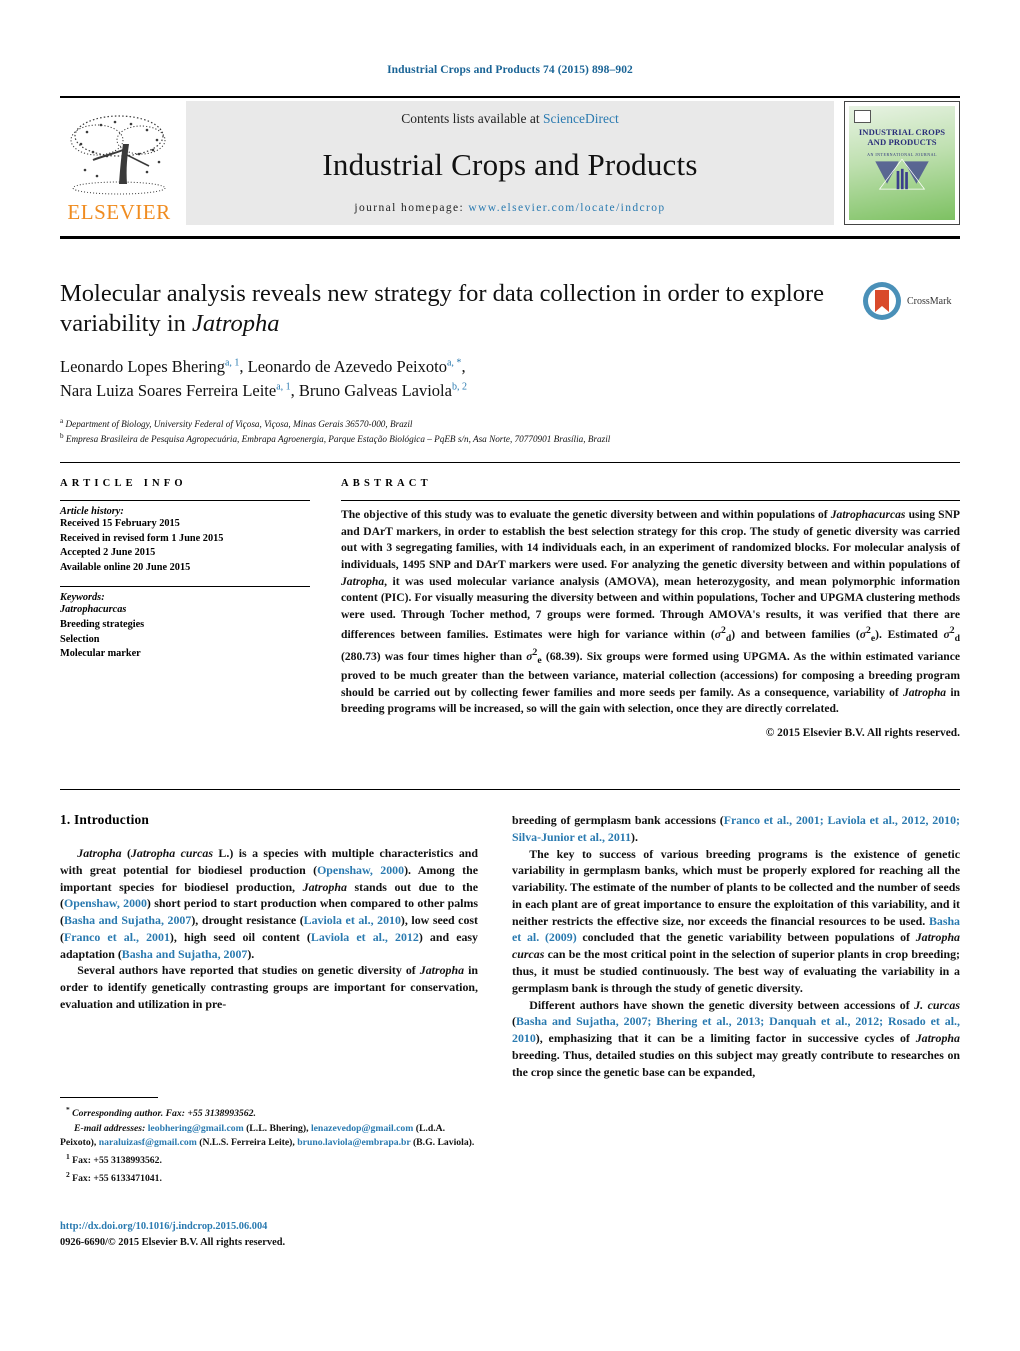 The height and width of the screenshot is (1351, 1020). I want to click on abstract-species-italic: Jatrophacurcas, so click(868, 514).